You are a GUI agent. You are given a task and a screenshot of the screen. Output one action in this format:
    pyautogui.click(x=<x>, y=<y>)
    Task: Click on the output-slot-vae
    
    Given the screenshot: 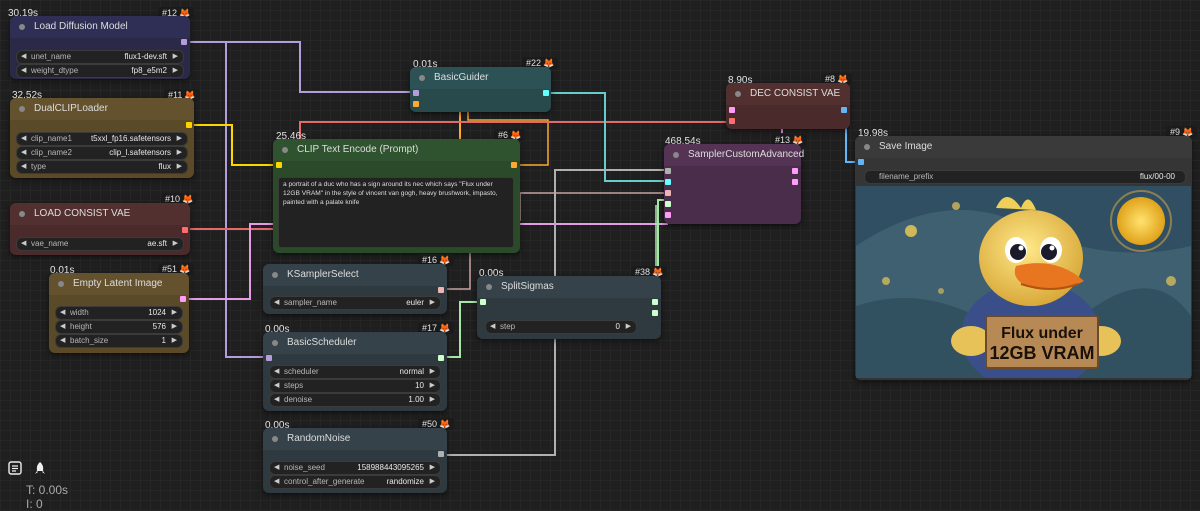 What is the action you would take?
    pyautogui.click(x=185, y=230)
    